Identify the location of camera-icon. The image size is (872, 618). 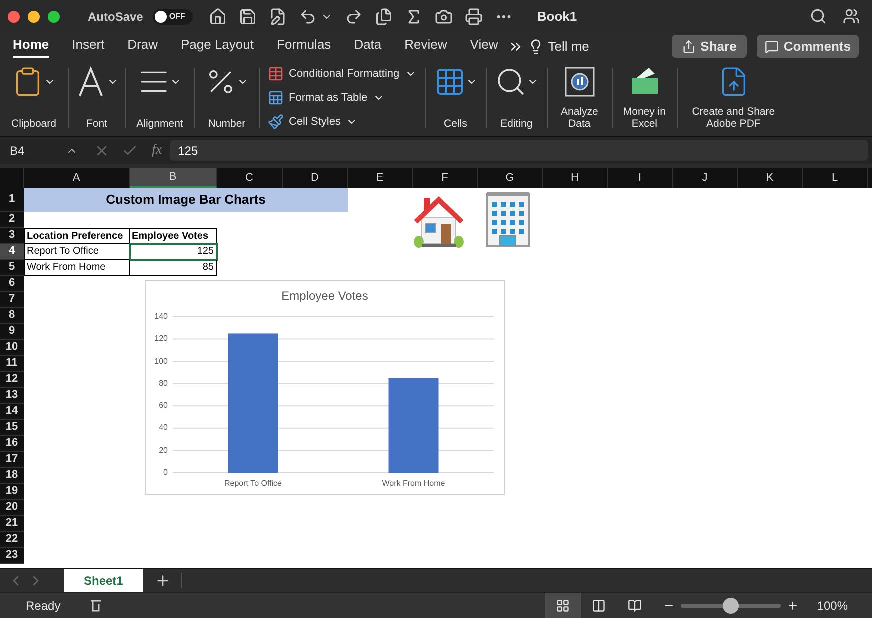
(444, 17).